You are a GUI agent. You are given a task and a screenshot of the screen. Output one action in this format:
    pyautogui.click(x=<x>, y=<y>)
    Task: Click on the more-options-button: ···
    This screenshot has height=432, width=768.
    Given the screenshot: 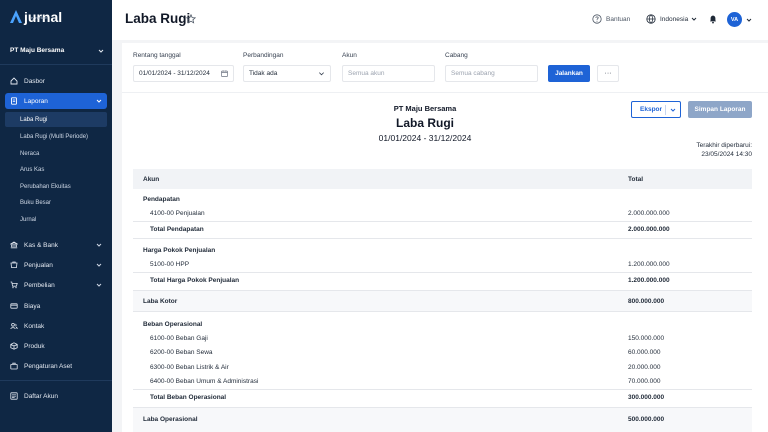 What is the action you would take?
    pyautogui.click(x=608, y=73)
    